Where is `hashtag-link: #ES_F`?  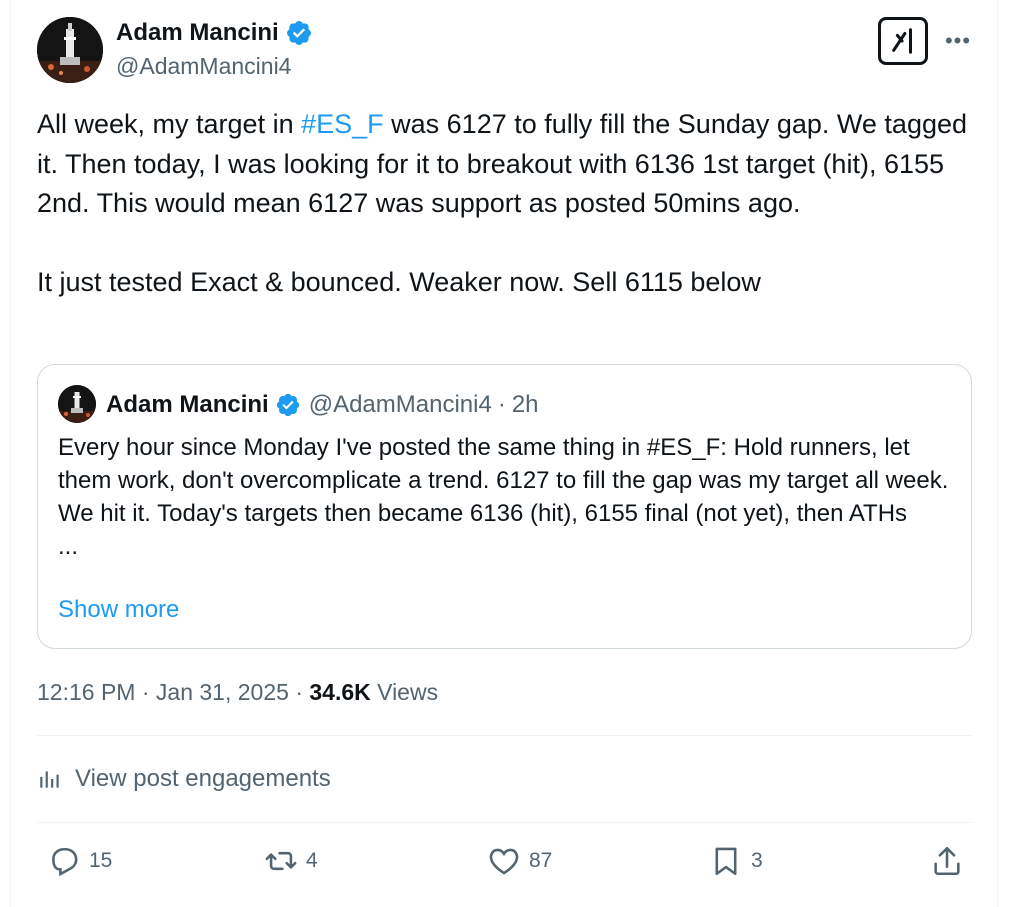
hashtag-link: #ES_F is located at coordinates (342, 124).